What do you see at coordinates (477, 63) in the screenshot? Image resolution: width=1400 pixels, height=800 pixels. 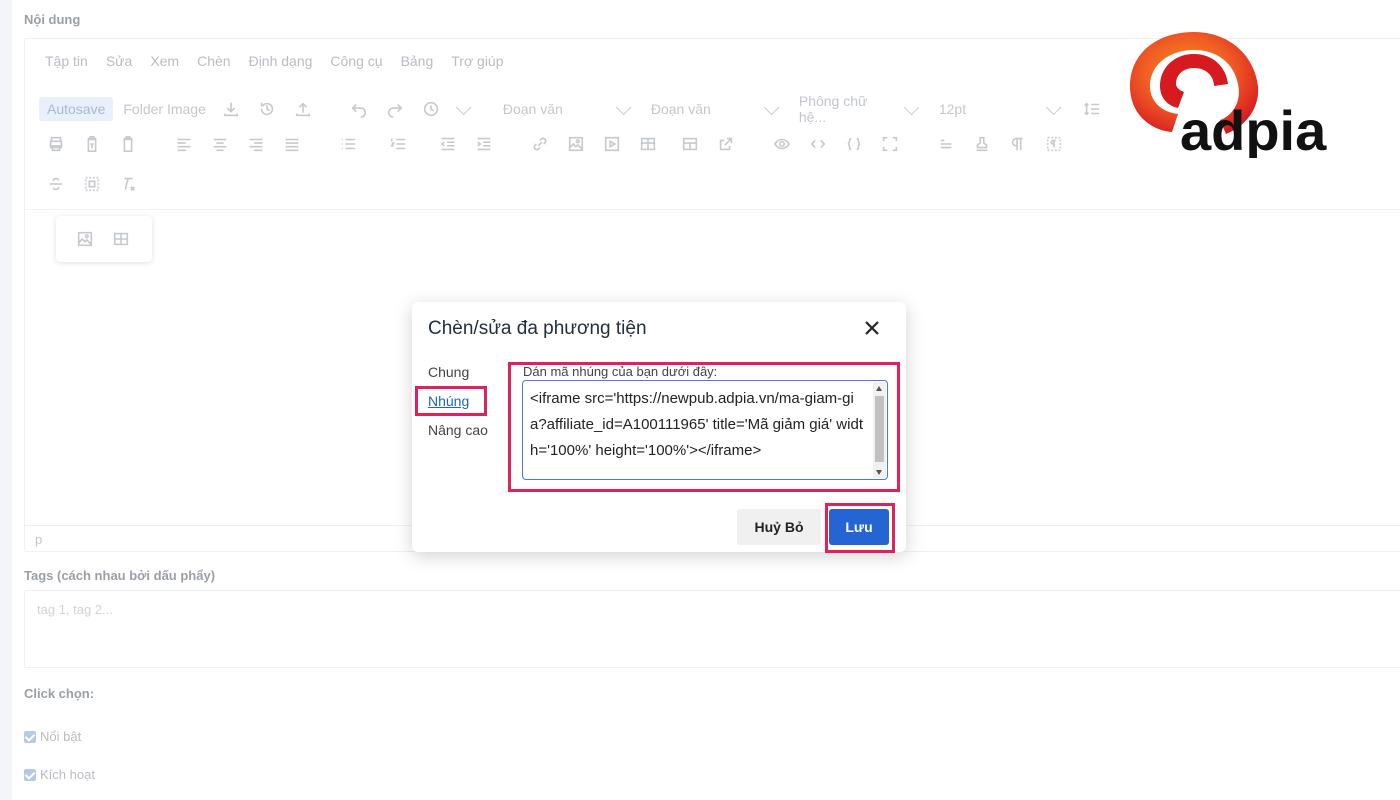 I see `menu-help: Trợ giúp` at bounding box center [477, 63].